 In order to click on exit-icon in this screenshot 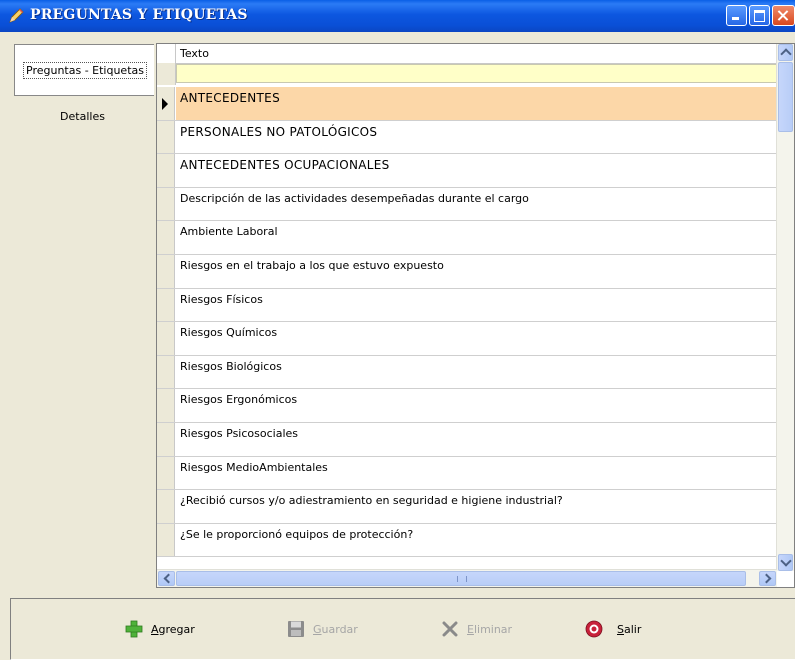, I will do `click(594, 629)`.